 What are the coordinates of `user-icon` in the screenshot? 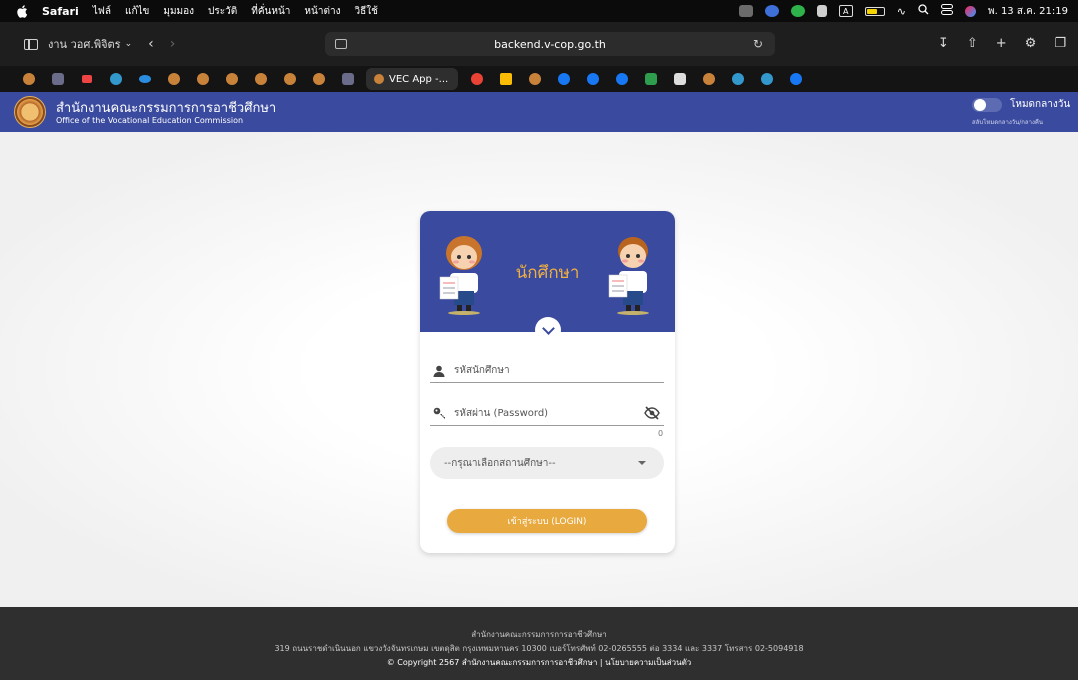 It's located at (439, 371).